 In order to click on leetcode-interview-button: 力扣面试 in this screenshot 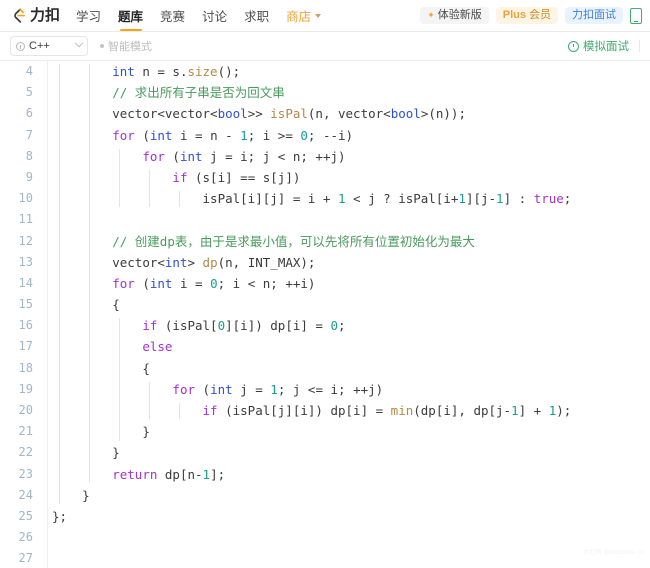, I will do `click(594, 15)`.